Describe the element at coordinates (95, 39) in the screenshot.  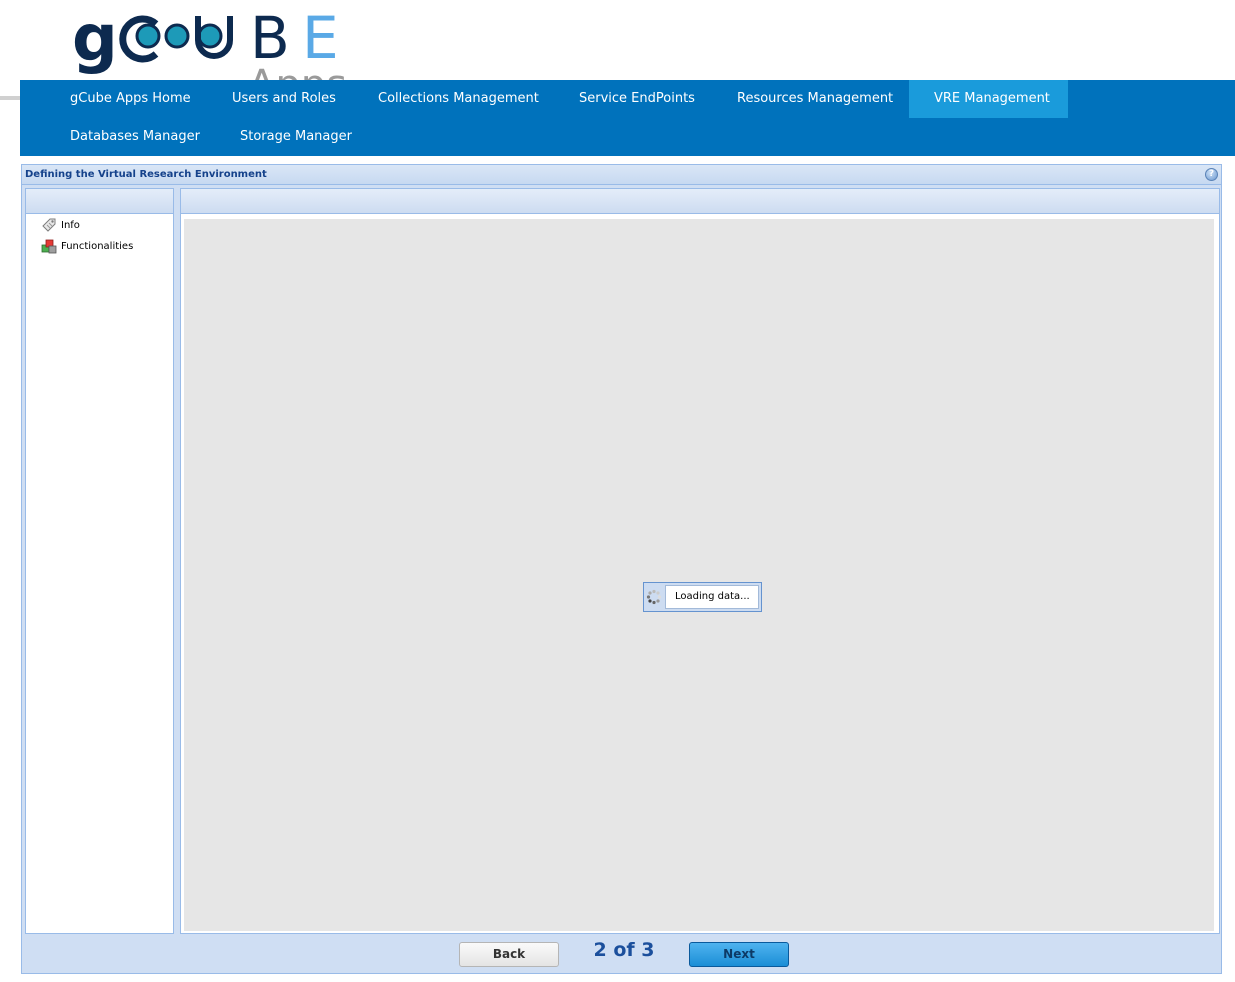
I see `svg-text: g` at that location.